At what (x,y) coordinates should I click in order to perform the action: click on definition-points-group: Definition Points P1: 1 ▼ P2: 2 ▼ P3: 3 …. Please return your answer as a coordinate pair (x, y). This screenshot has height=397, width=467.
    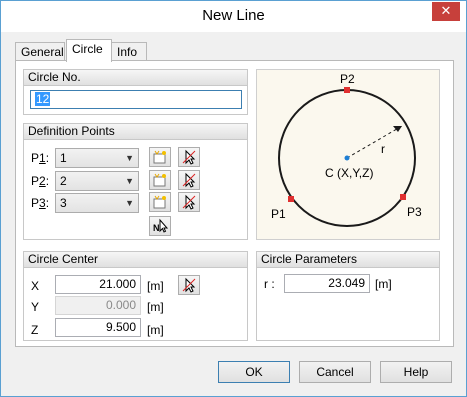
    Looking at the image, I should click on (135, 181).